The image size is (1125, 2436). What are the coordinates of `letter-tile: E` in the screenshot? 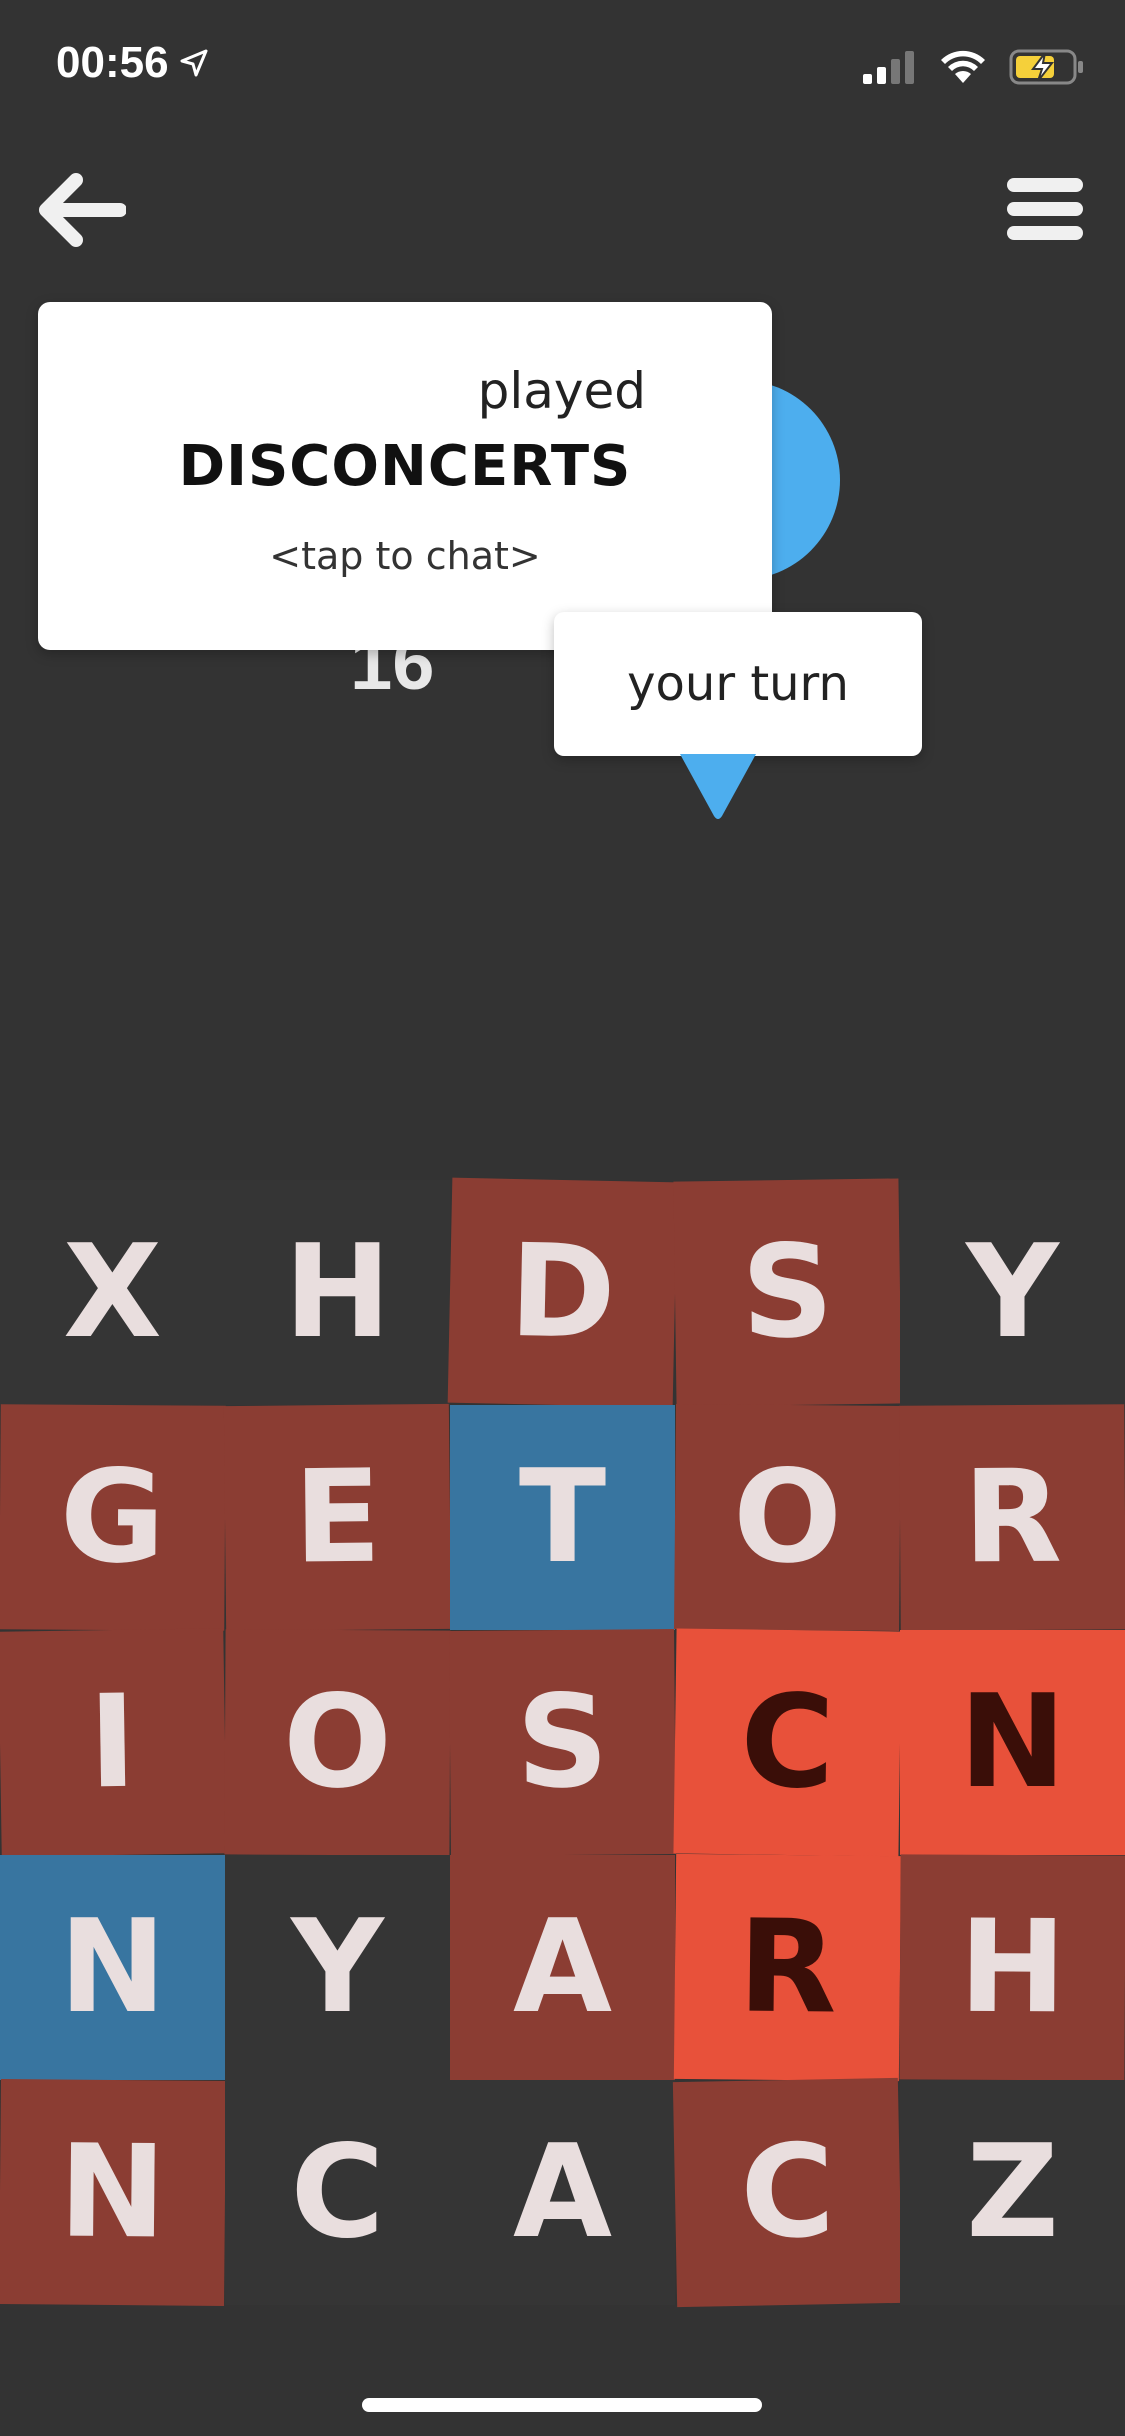 It's located at (337, 1517).